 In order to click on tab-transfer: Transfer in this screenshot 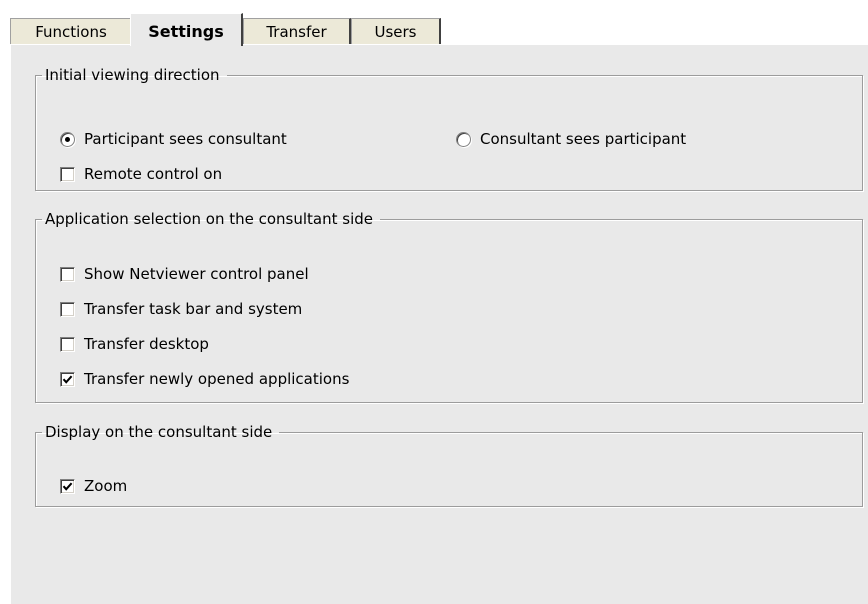, I will do `click(297, 31)`.